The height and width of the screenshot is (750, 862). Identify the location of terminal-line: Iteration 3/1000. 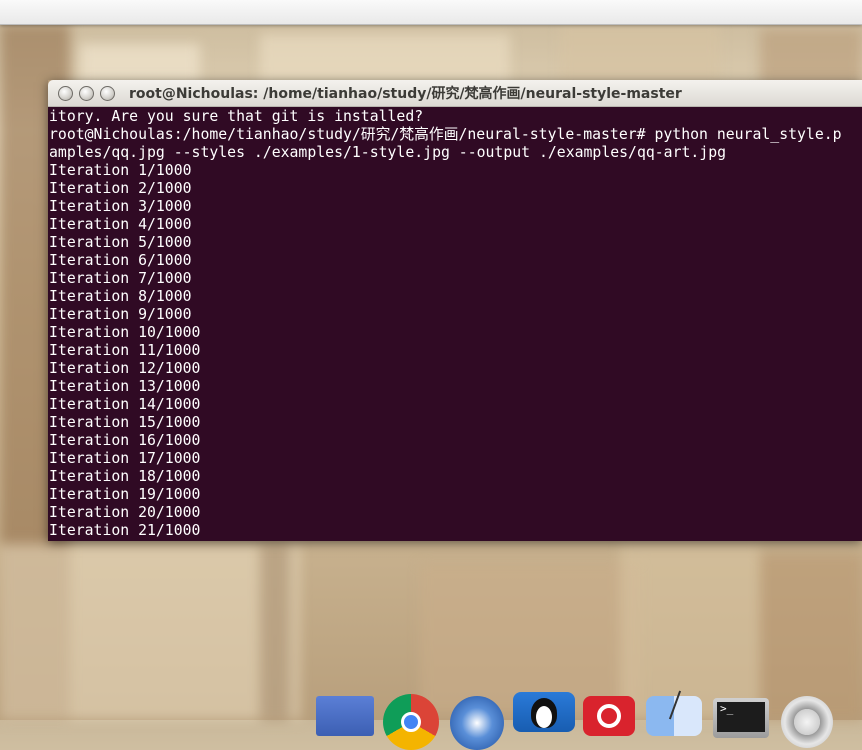
(120, 206).